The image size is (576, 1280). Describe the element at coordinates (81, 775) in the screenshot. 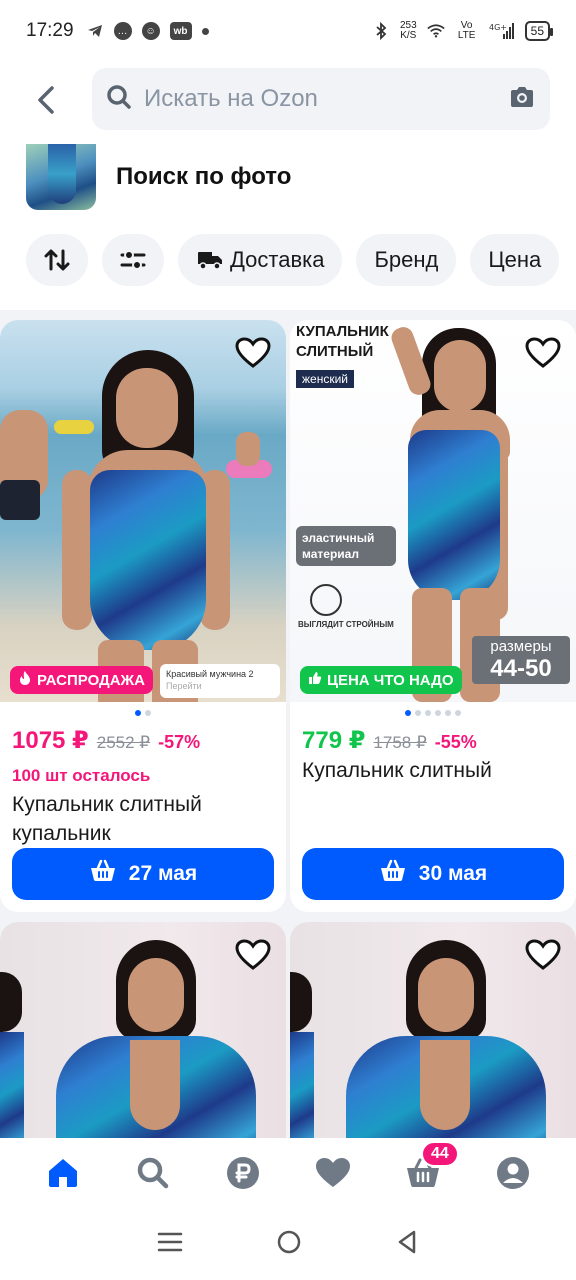

I see `stock-left: 100 шт осталось` at that location.